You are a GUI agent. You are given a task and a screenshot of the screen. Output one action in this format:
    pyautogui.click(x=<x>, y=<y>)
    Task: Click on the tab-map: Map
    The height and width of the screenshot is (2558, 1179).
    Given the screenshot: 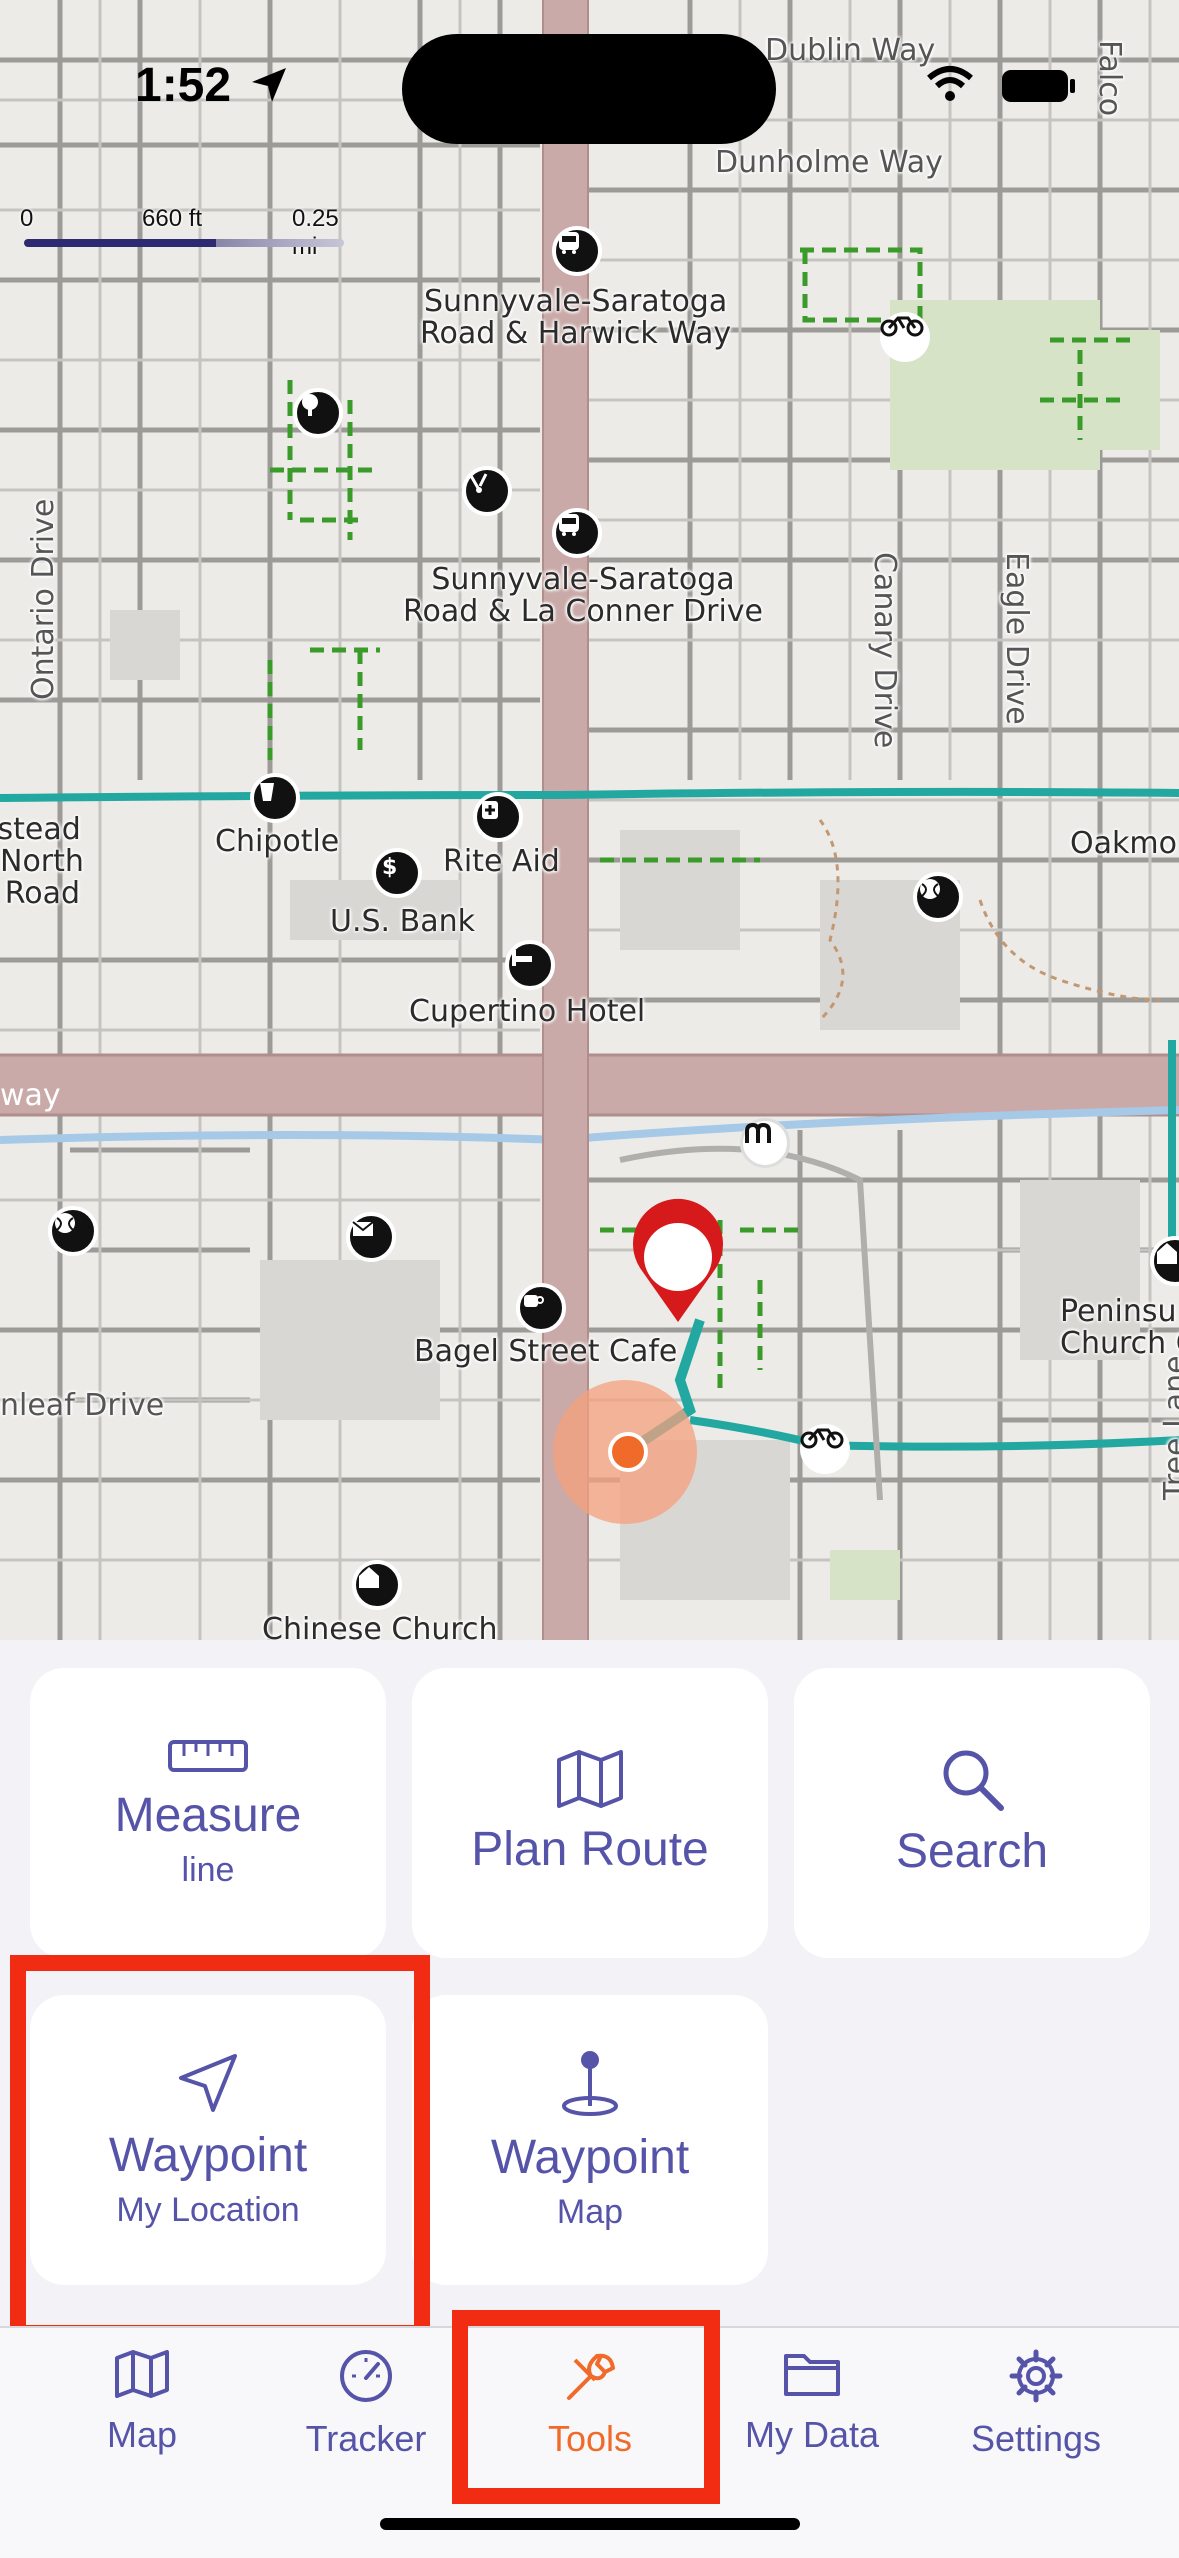 What is the action you would take?
    pyautogui.click(x=142, y=2402)
    